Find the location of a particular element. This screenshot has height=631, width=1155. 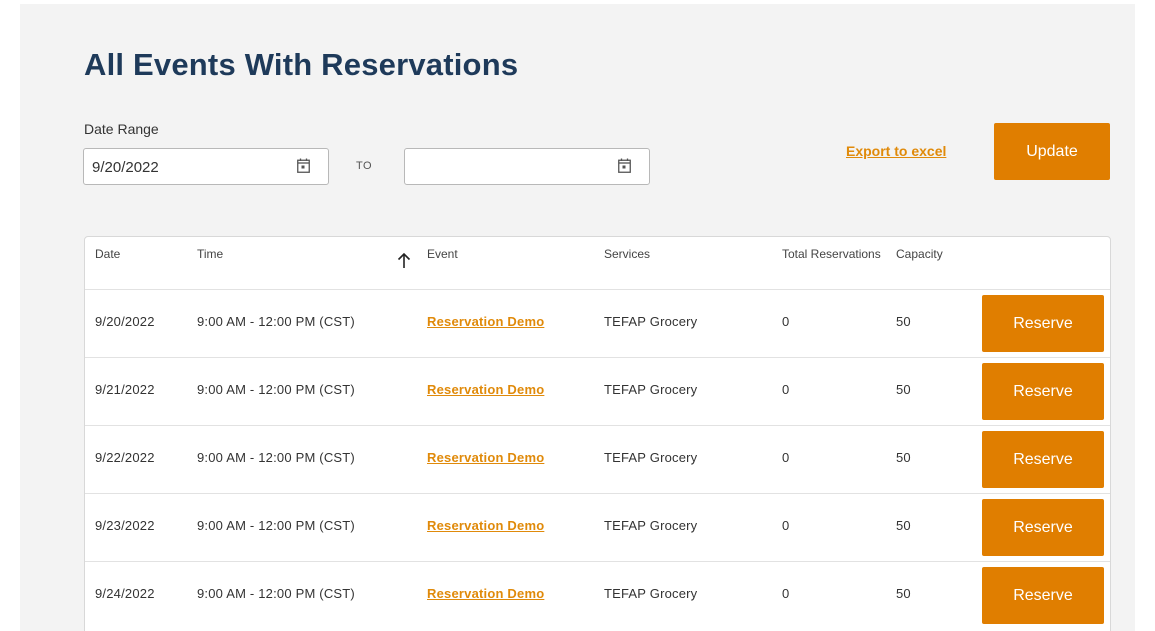

header-capacity: Capacity is located at coordinates (919, 254).